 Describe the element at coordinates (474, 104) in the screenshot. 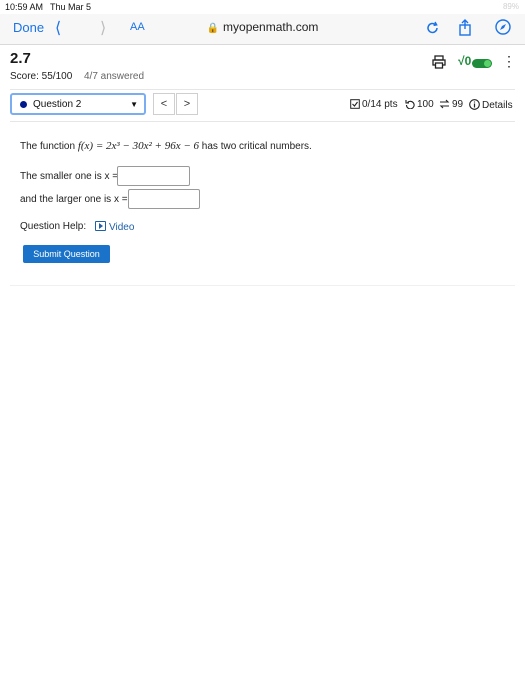

I see `info-icon` at that location.